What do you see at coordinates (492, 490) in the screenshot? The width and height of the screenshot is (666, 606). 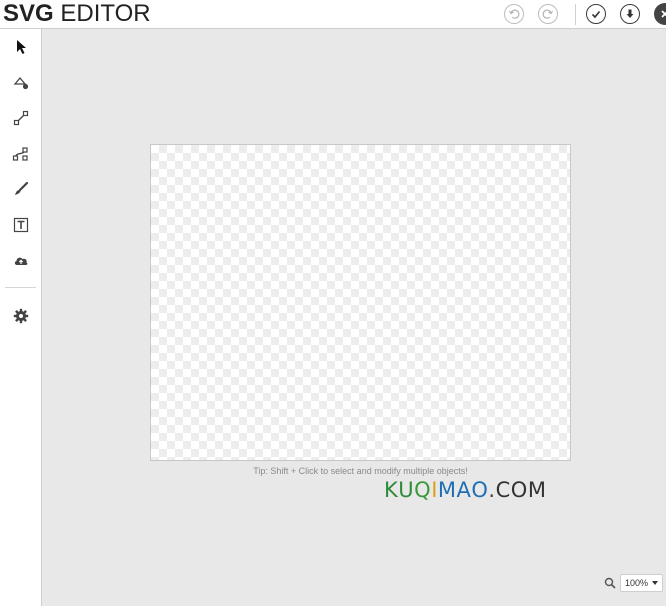 I see `watermark-letter: .` at bounding box center [492, 490].